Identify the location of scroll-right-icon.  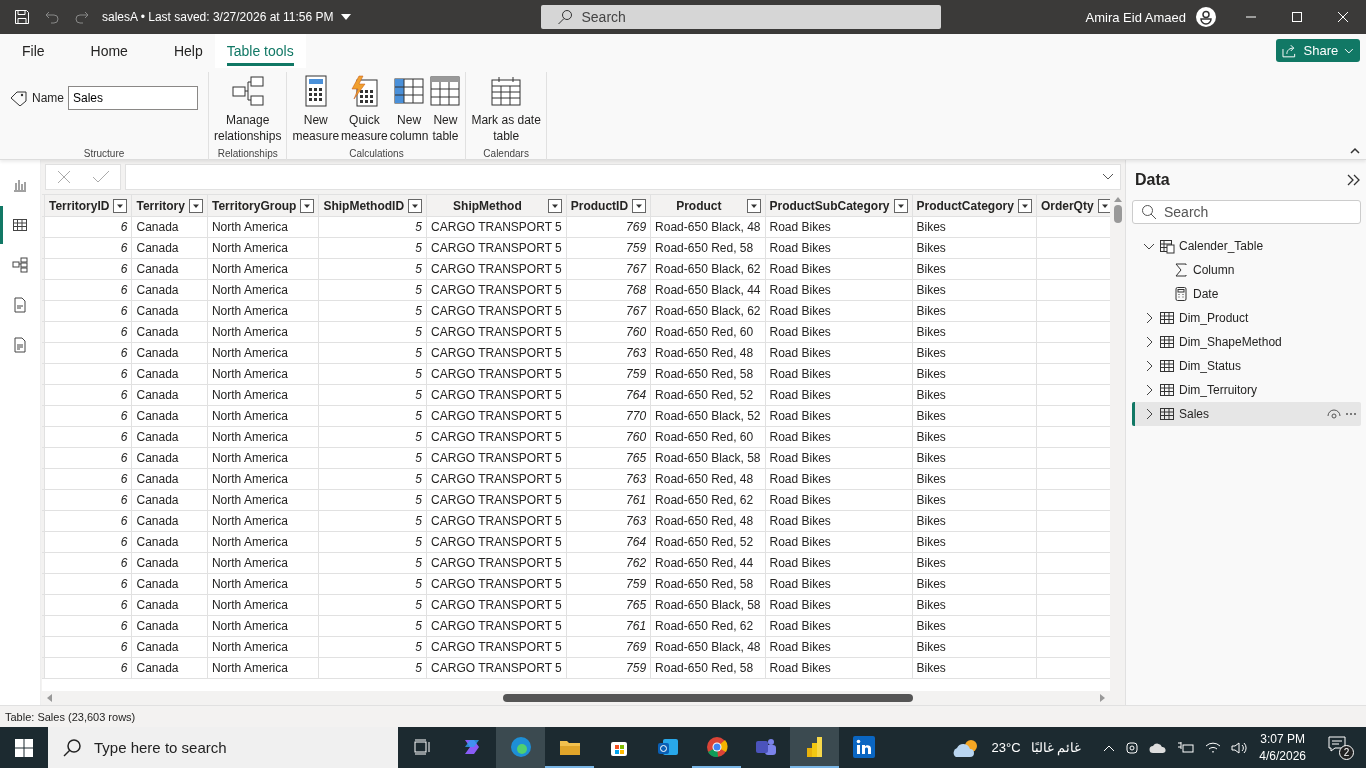
(1103, 698).